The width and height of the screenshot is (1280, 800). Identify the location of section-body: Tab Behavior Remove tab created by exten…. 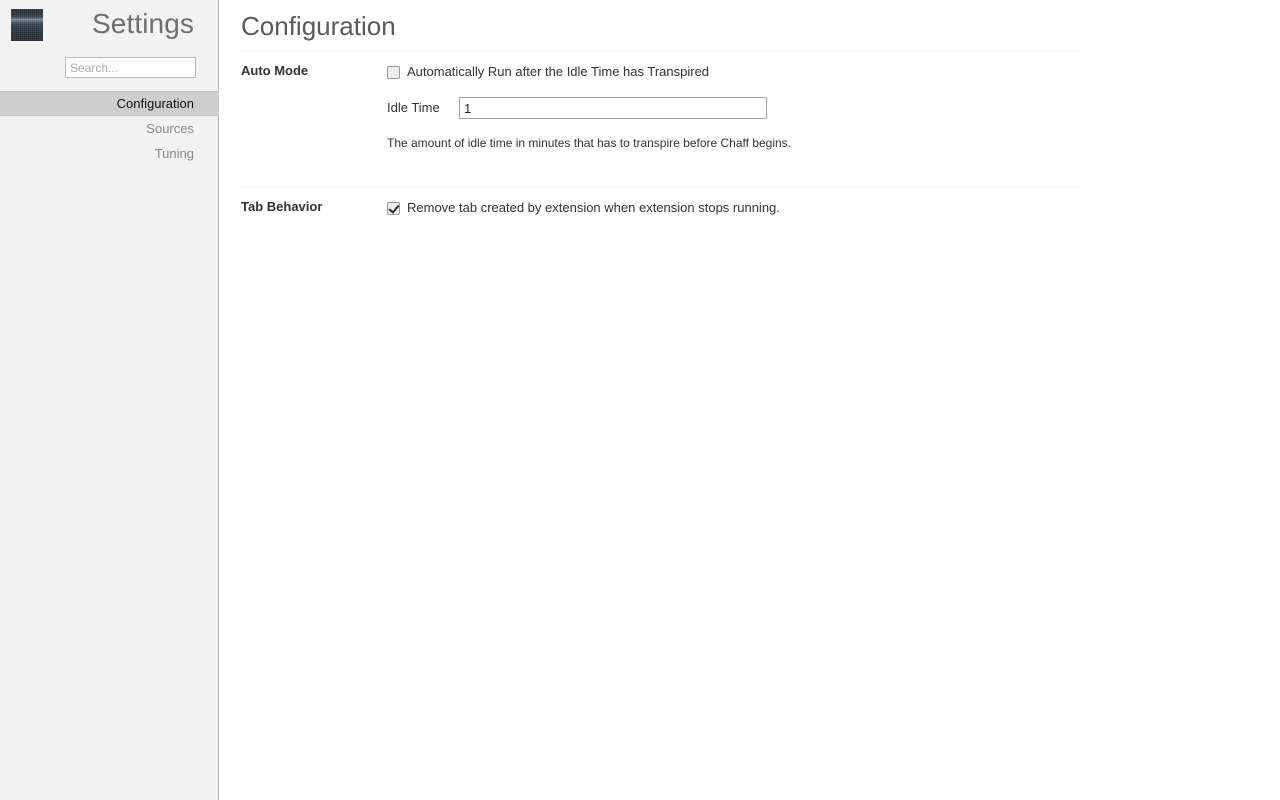
(661, 202).